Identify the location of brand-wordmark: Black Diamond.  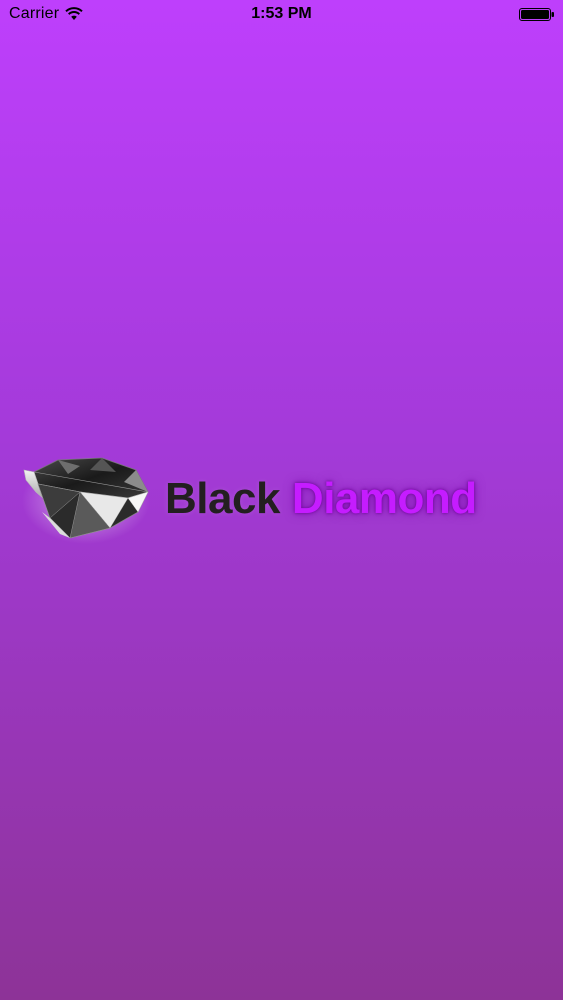
(321, 499).